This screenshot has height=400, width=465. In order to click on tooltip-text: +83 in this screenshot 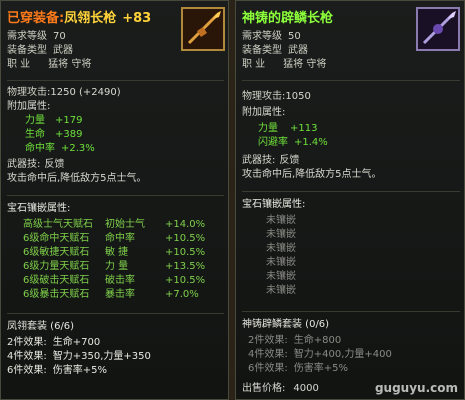, I will do `click(137, 18)`.